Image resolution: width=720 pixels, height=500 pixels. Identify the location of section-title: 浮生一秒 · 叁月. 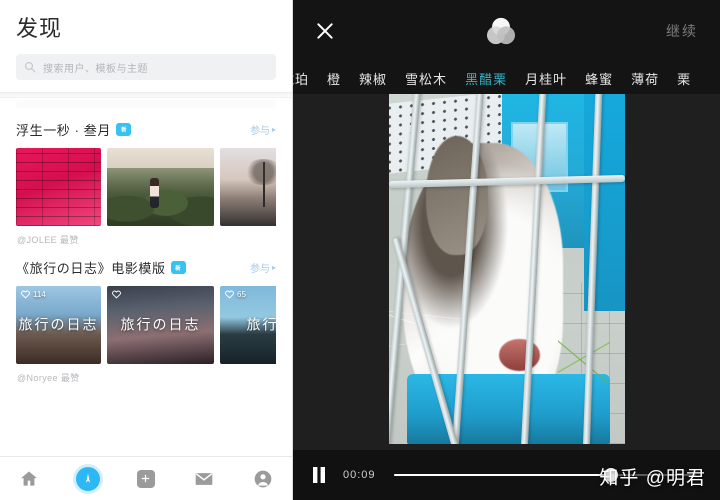
(63, 130).